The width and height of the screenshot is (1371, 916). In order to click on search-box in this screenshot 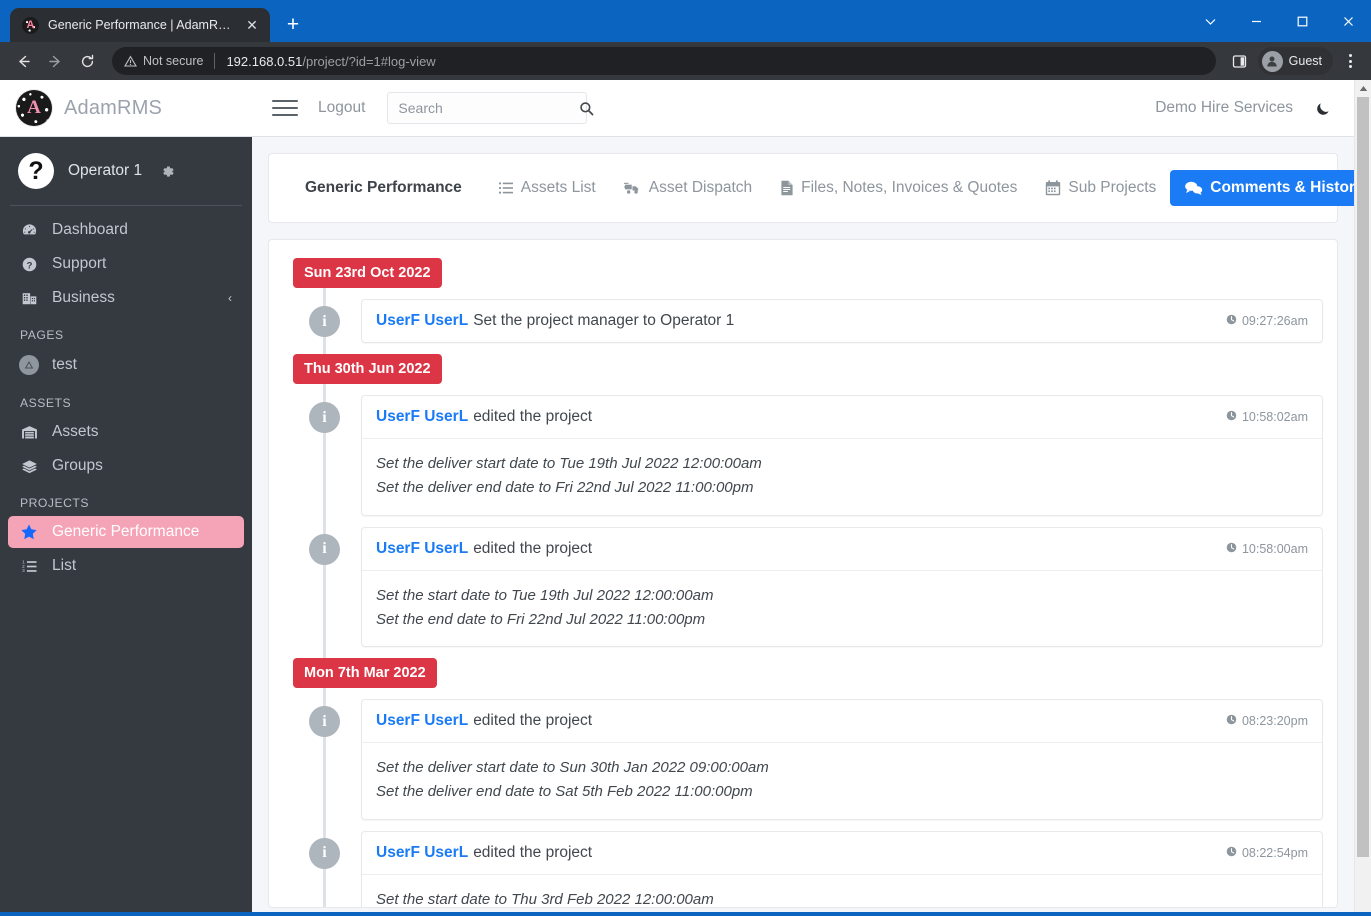, I will do `click(490, 108)`.